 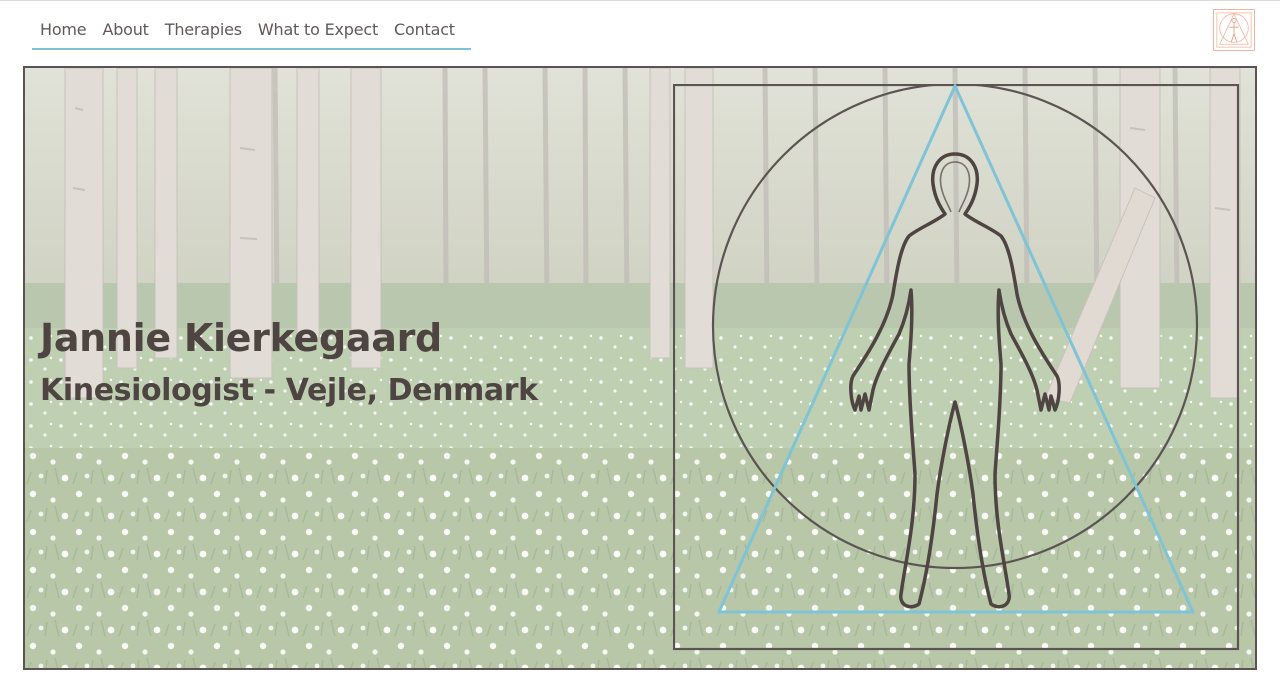 What do you see at coordinates (203, 29) in the screenshot?
I see `nav-therapies: Therapies` at bounding box center [203, 29].